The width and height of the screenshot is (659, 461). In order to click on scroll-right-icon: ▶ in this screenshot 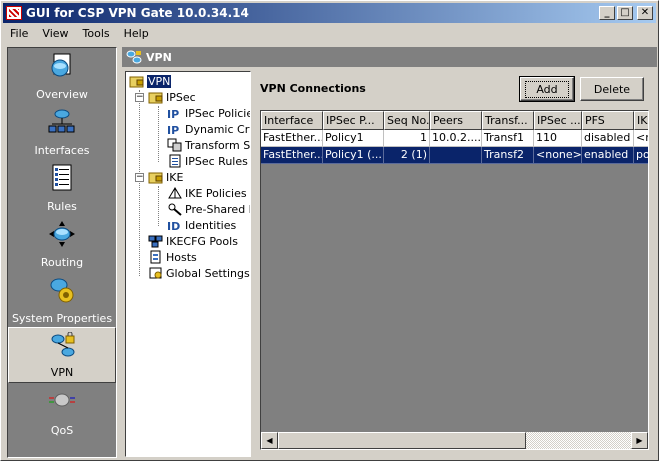, I will do `click(639, 440)`.